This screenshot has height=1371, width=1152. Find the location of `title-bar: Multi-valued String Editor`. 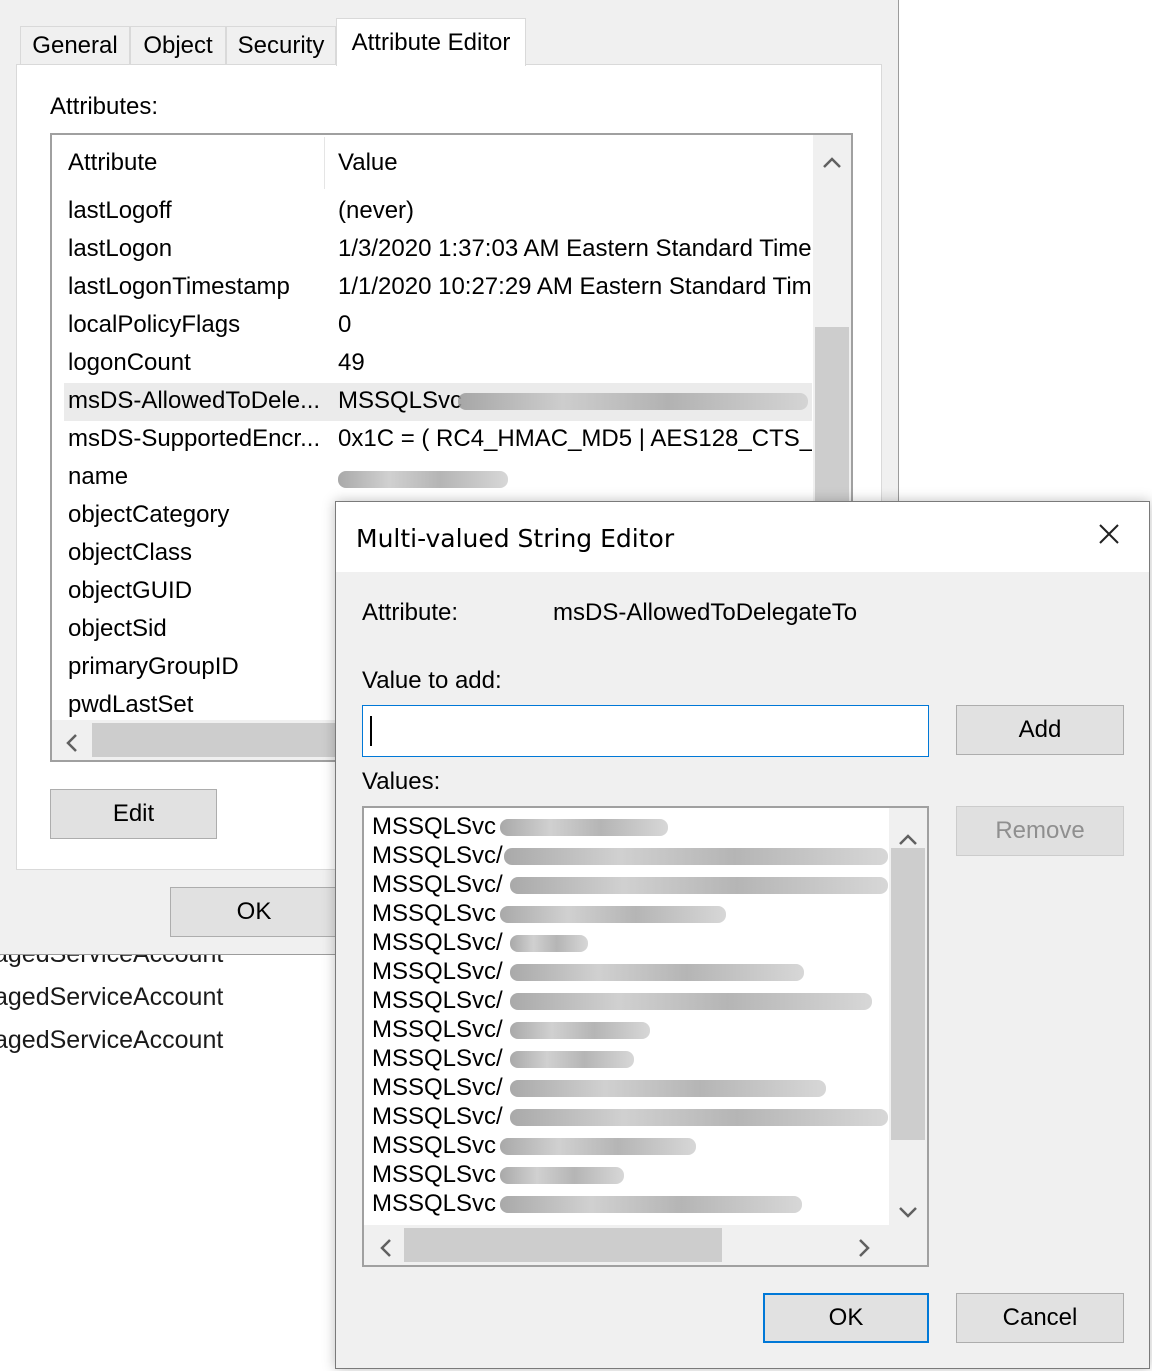

title-bar: Multi-valued String Editor is located at coordinates (742, 537).